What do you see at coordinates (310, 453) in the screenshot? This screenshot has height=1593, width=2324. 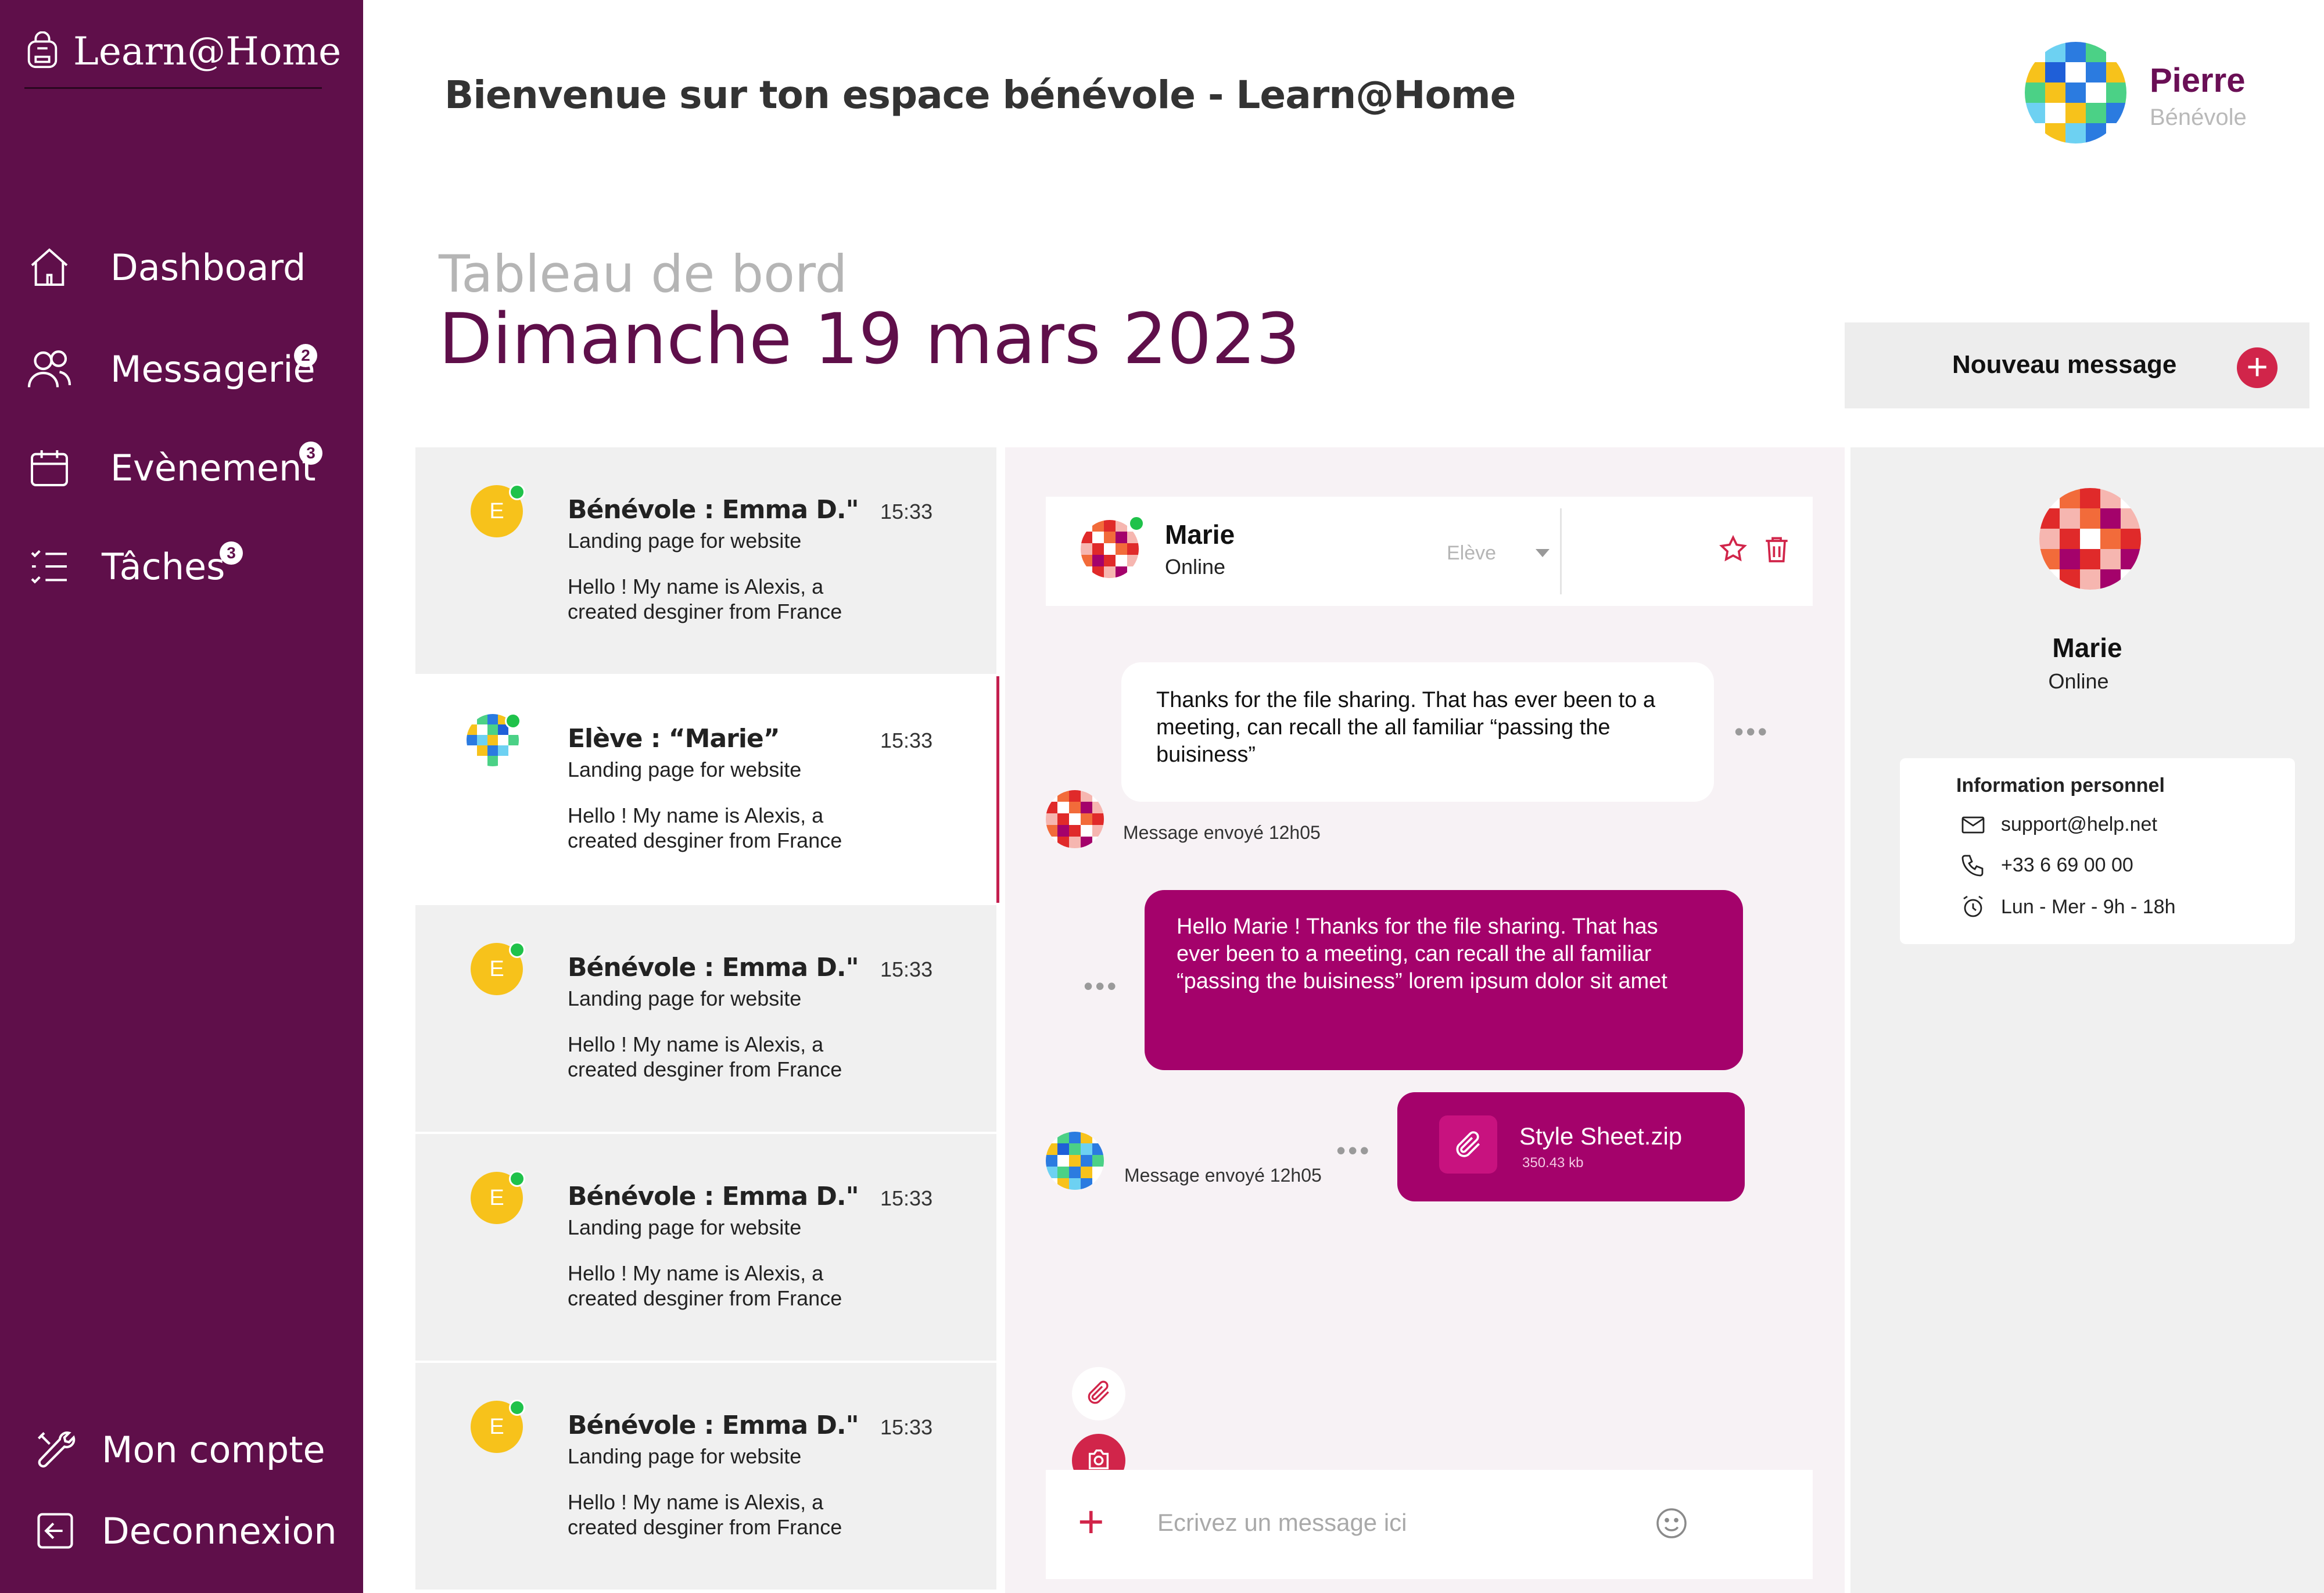 I see `events-badge: 3` at bounding box center [310, 453].